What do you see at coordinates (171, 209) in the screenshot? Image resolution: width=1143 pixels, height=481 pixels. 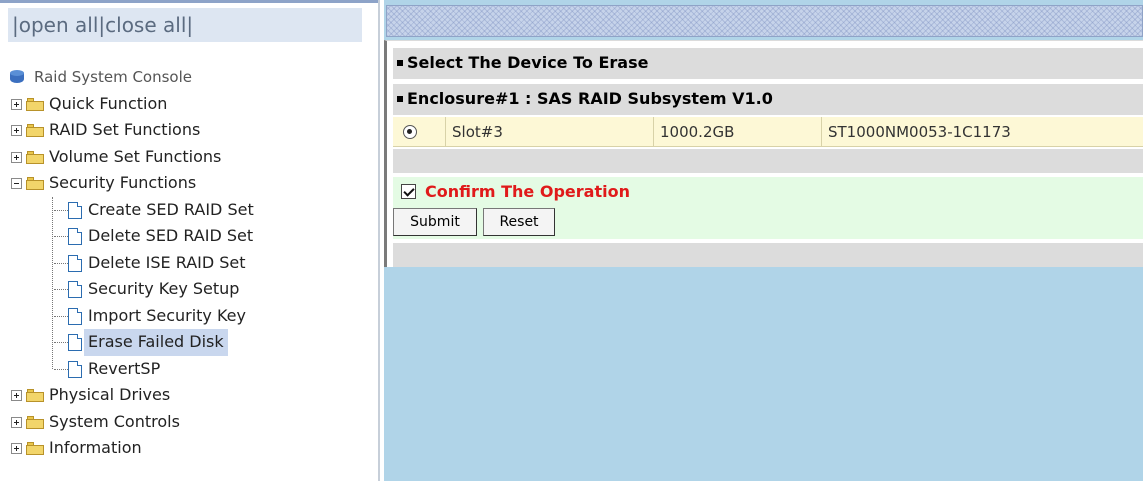 I see `tree-item-label: Create SED RAID Set` at bounding box center [171, 209].